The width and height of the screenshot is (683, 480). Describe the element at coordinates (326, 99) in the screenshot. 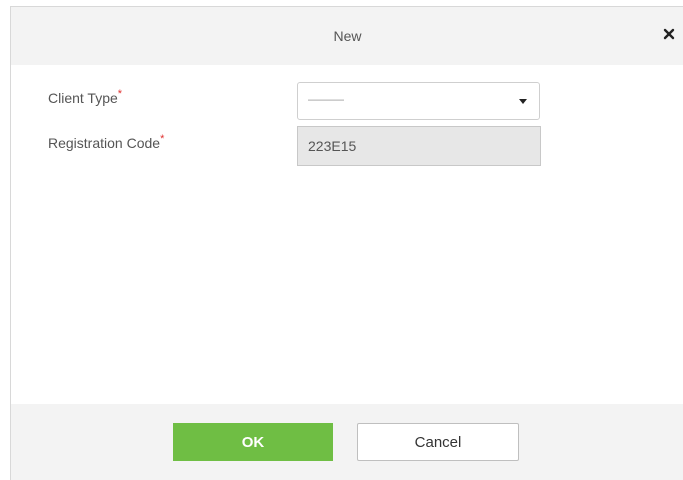

I see `client-type-selected-value: ———` at that location.